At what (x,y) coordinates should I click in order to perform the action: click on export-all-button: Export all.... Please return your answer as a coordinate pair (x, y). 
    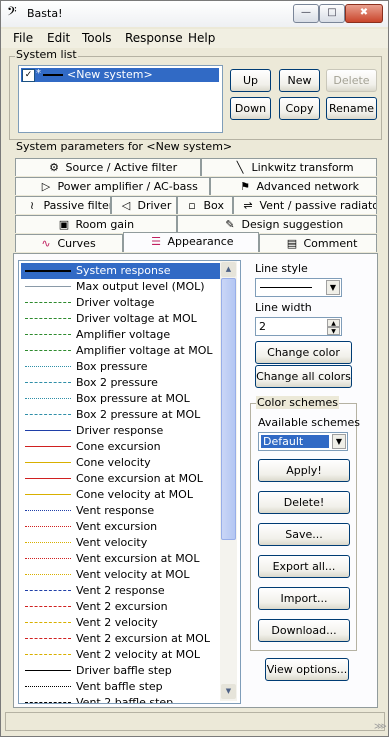
    Looking at the image, I should click on (304, 566).